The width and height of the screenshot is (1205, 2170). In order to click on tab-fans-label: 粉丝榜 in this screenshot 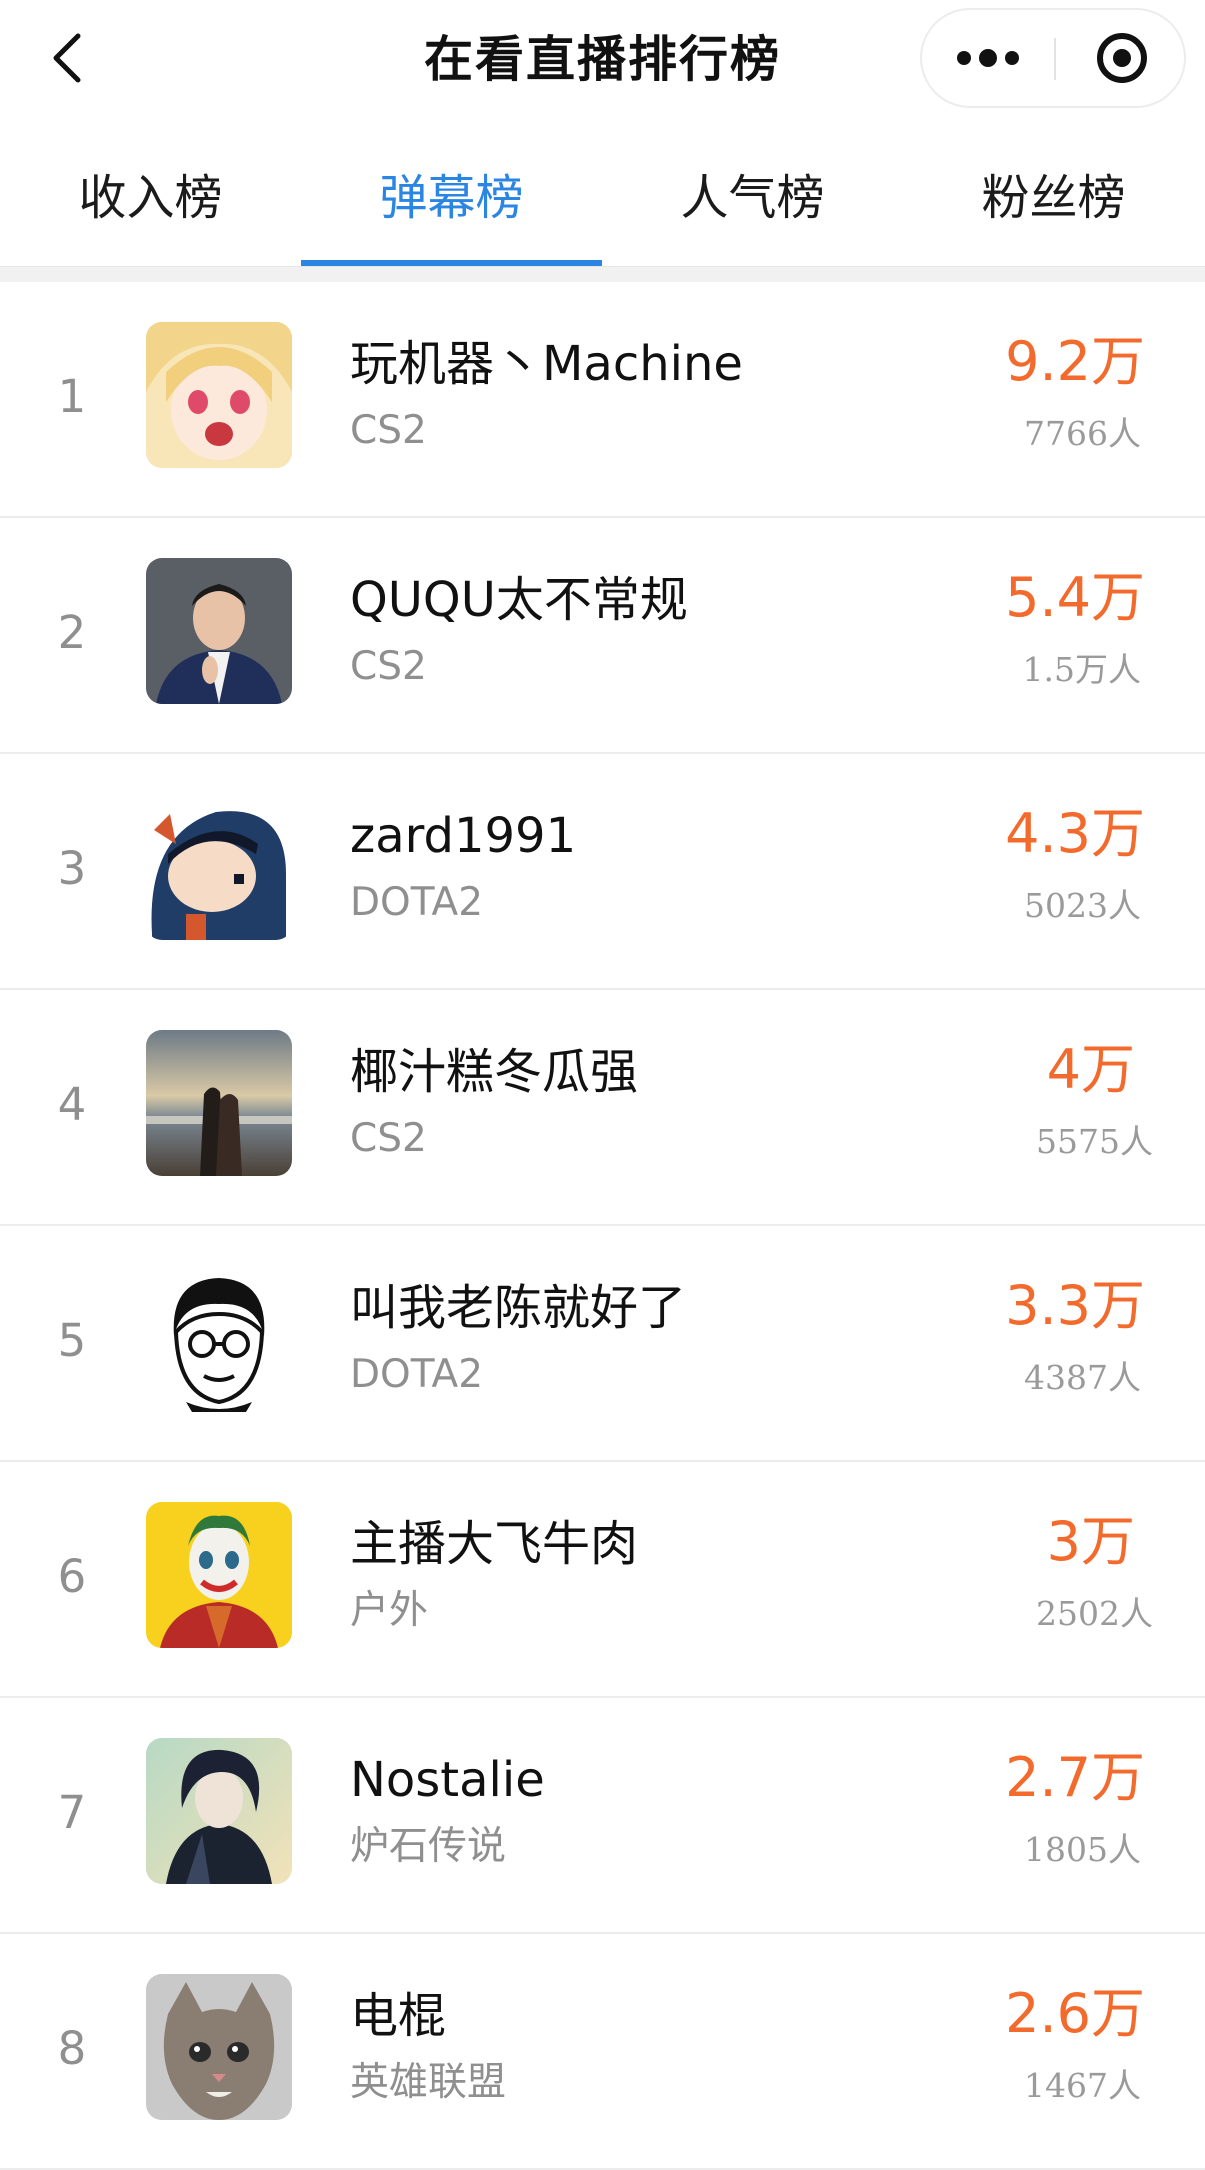, I will do `click(1053, 198)`.